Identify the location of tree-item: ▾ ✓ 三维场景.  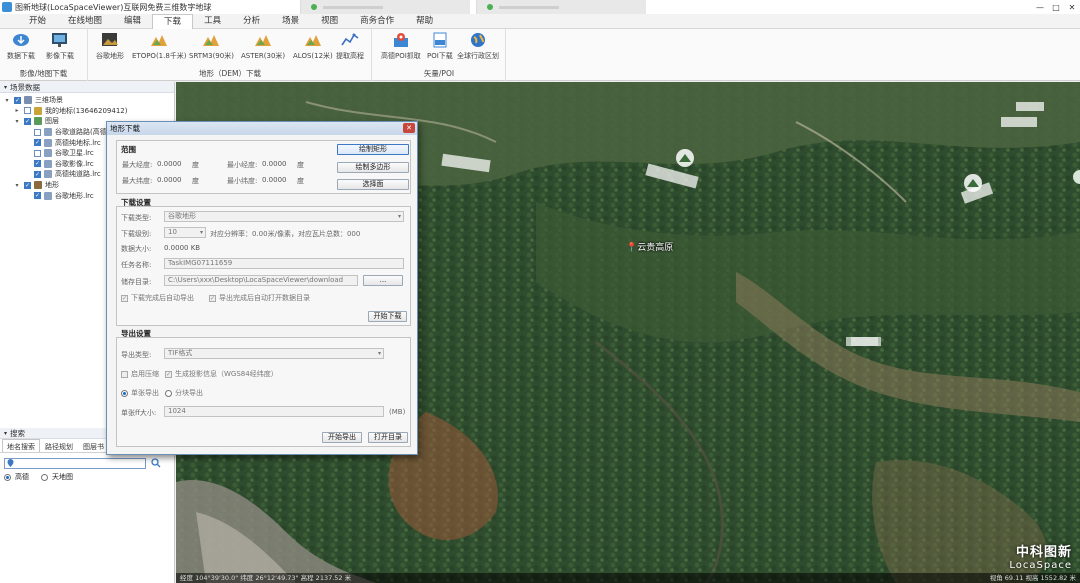
(87, 100).